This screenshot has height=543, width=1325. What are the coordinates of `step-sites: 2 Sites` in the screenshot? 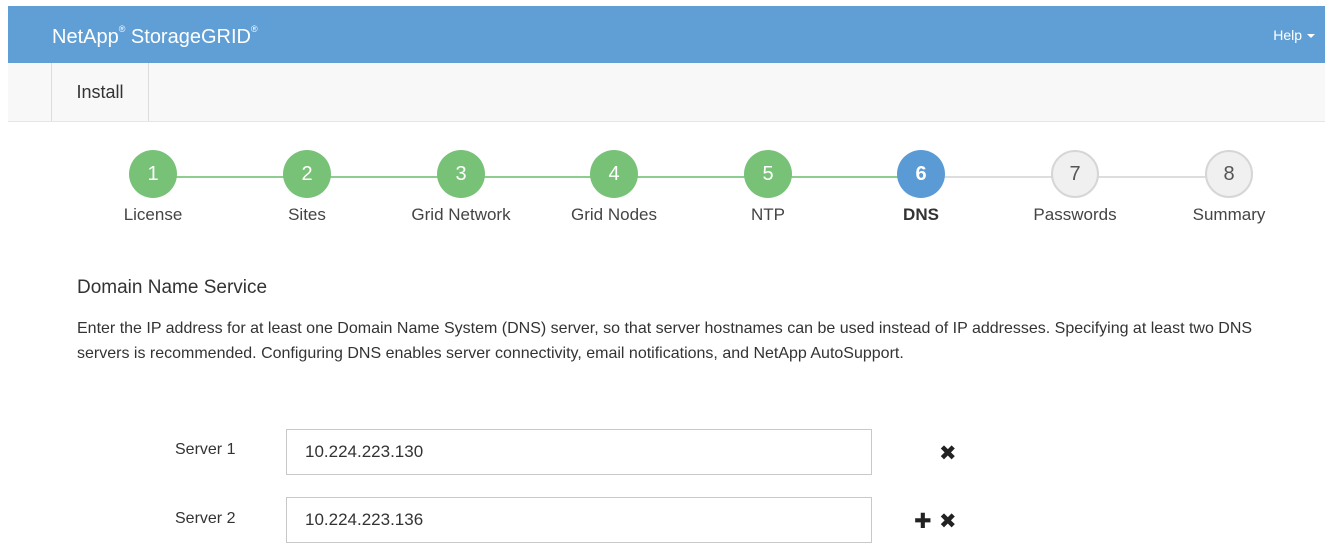 It's located at (307, 187).